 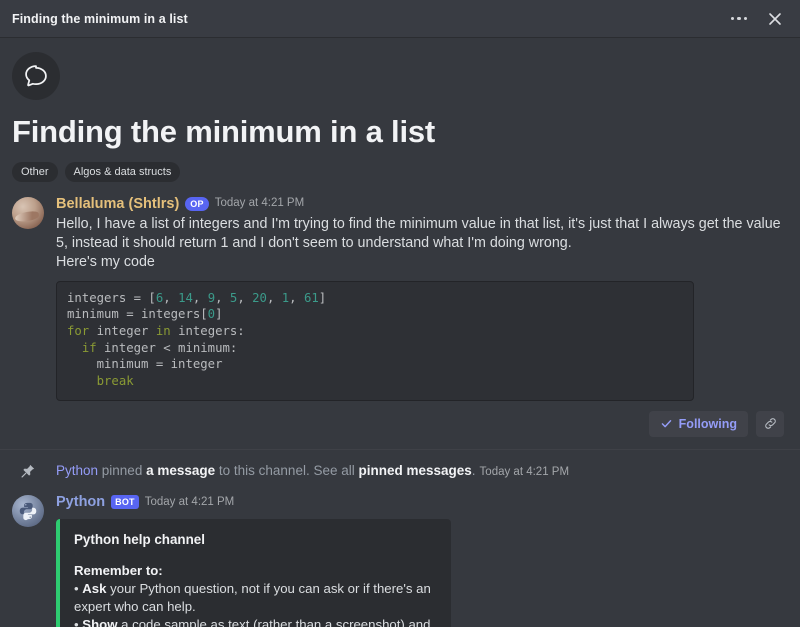 What do you see at coordinates (414, 470) in the screenshot?
I see `system-pinned-messages-link: pinned messages` at bounding box center [414, 470].